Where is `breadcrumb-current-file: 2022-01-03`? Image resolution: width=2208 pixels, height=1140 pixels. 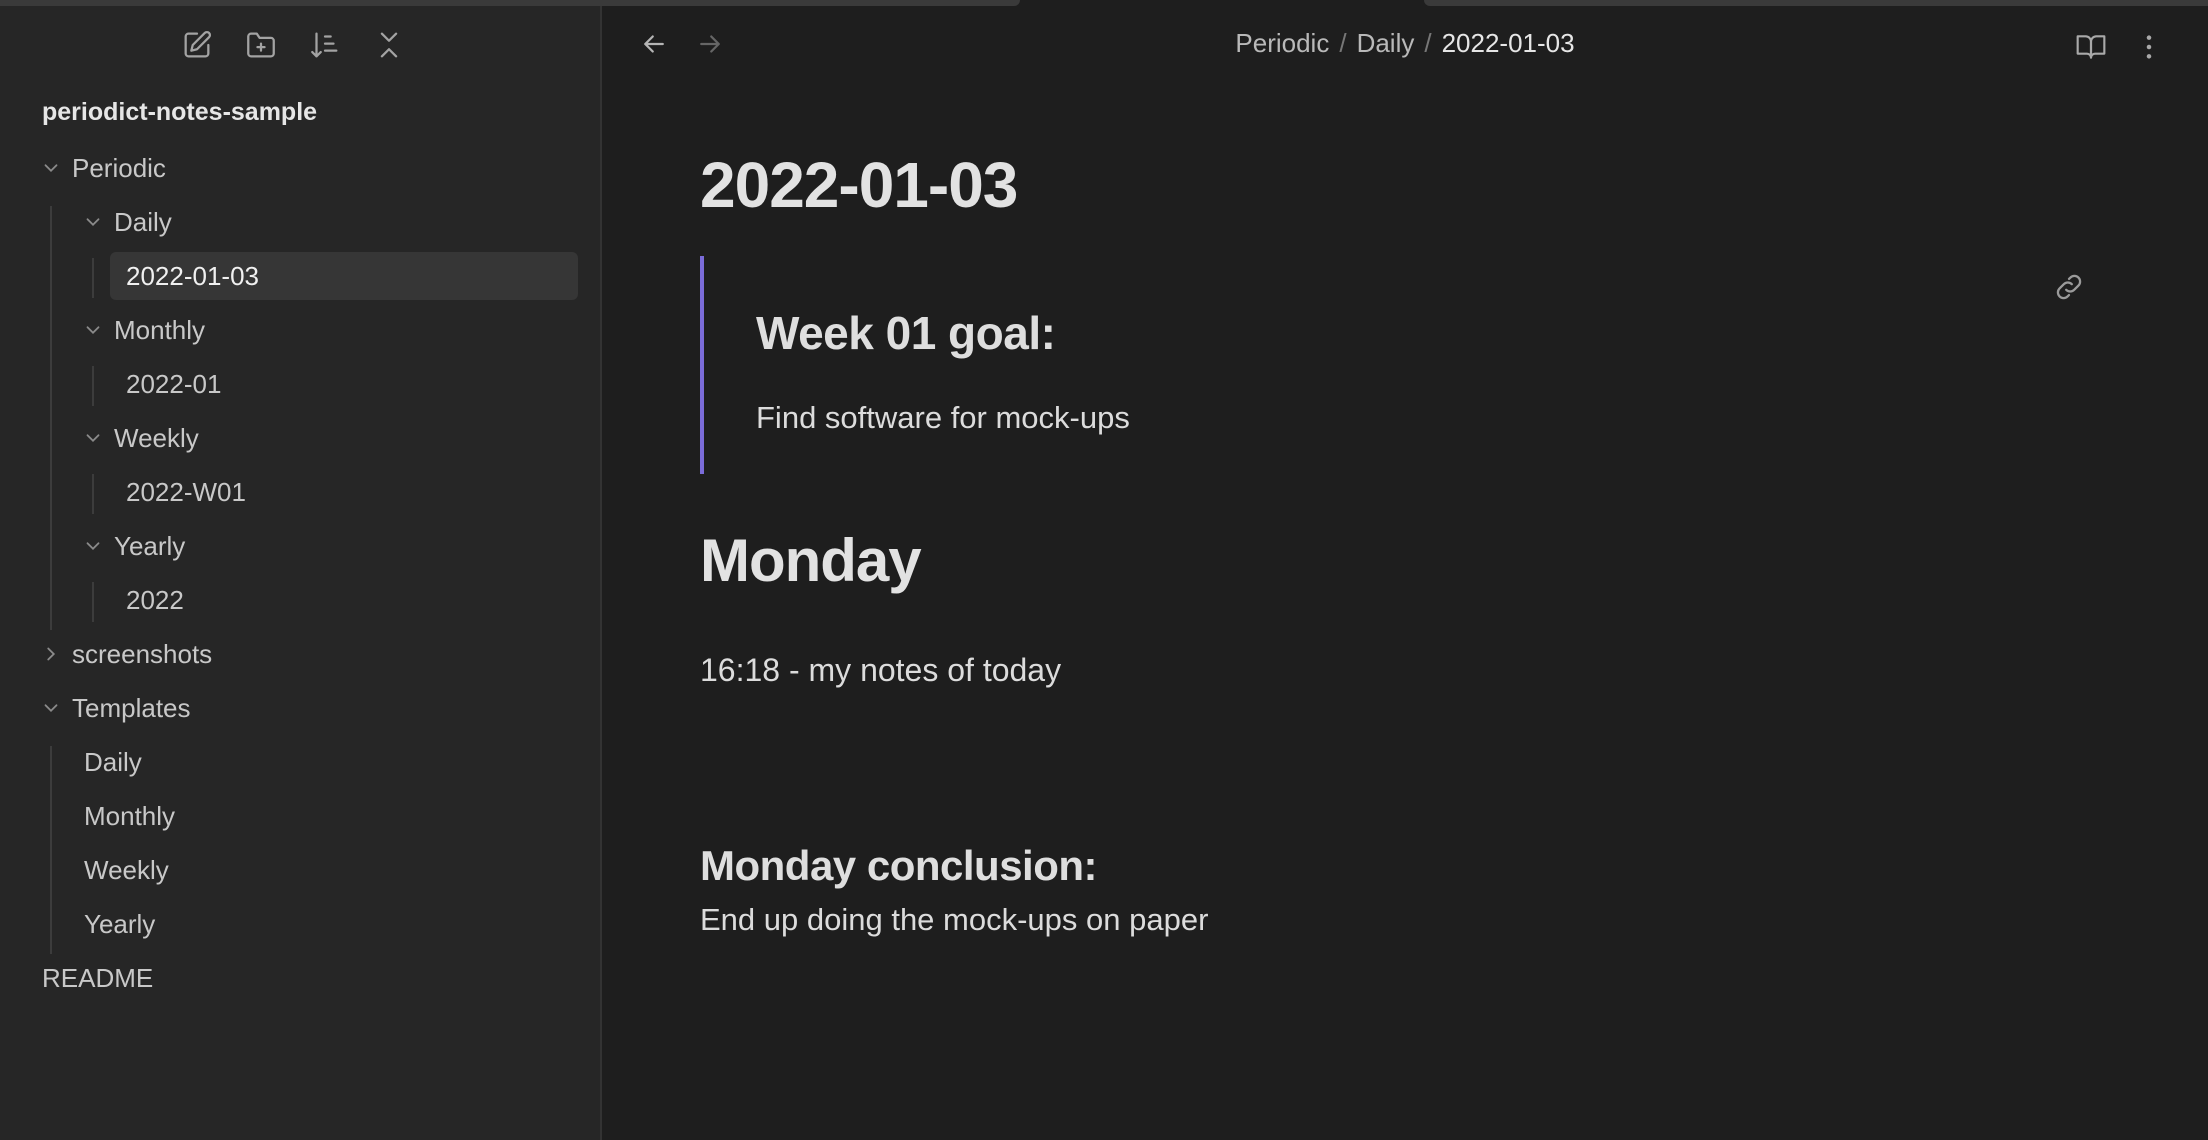 breadcrumb-current-file: 2022-01-03 is located at coordinates (1508, 43).